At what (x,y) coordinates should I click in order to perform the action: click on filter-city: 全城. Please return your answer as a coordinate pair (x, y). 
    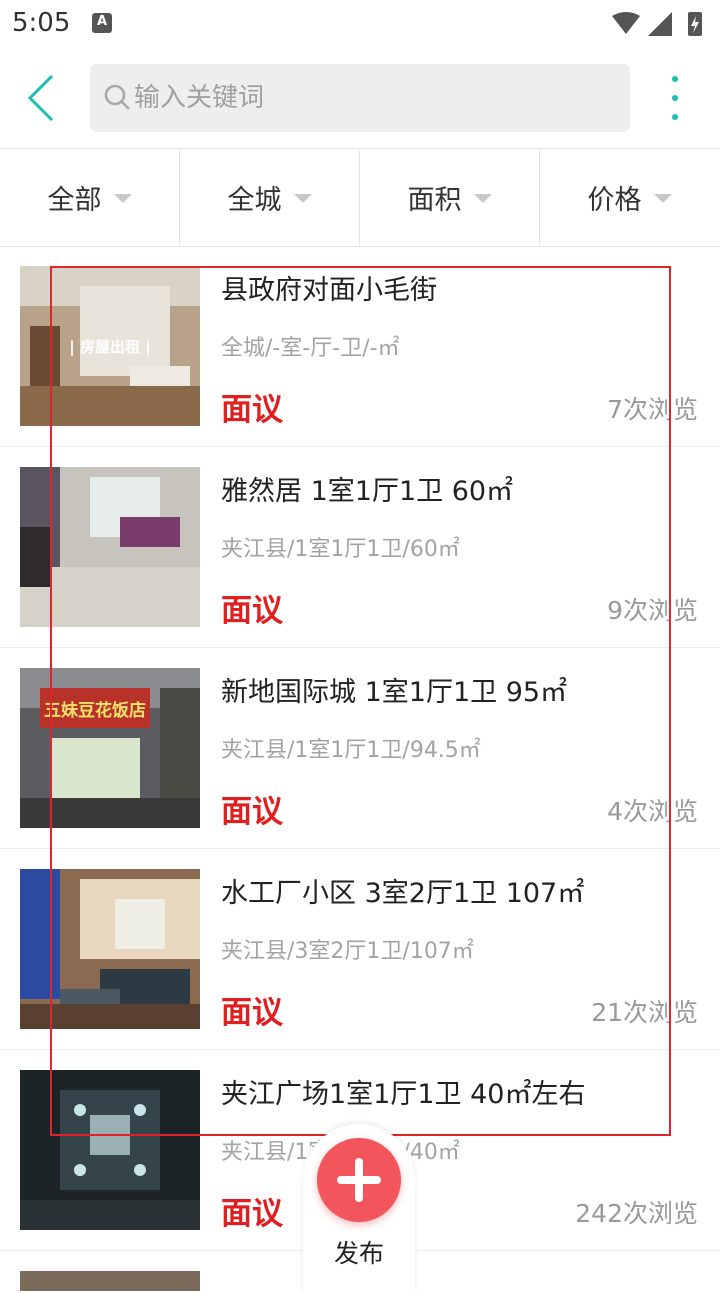
    Looking at the image, I should click on (270, 197).